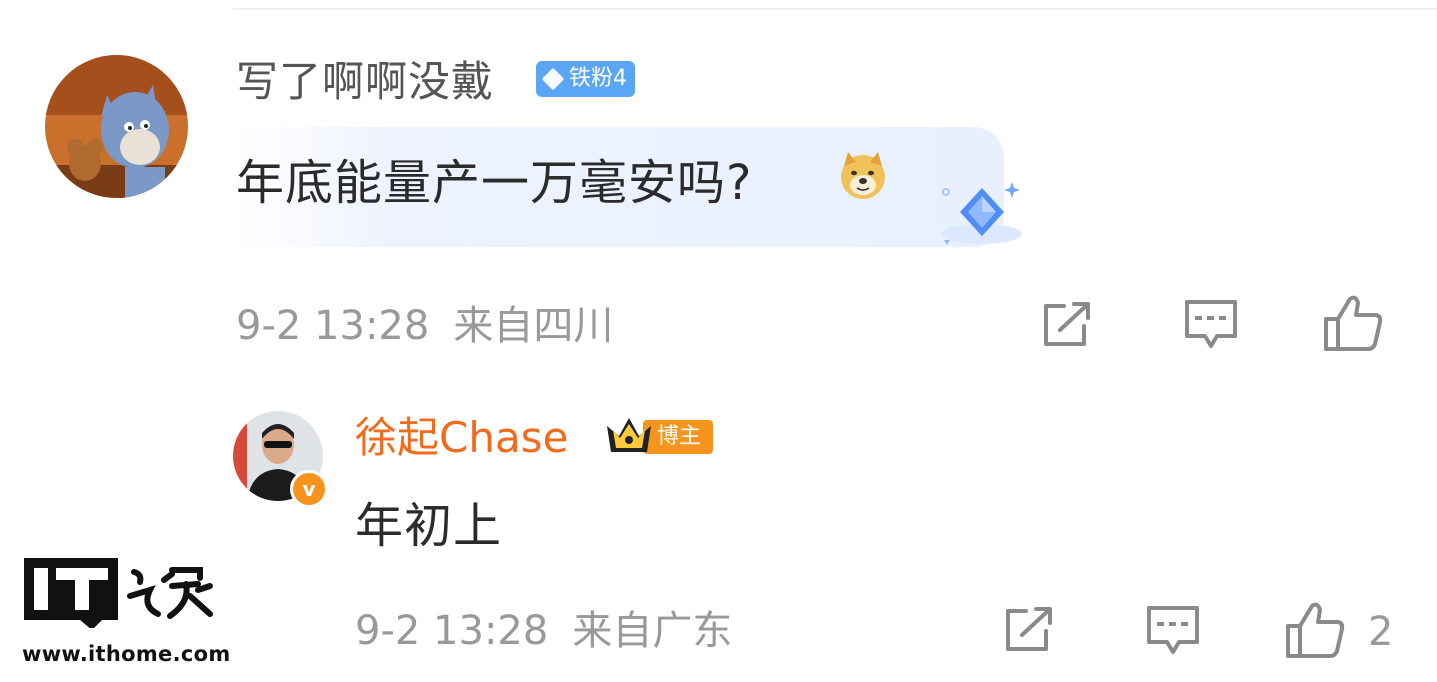 This screenshot has height=682, width=1437. Describe the element at coordinates (1173, 631) in the screenshot. I see `reply-comment-icon` at that location.